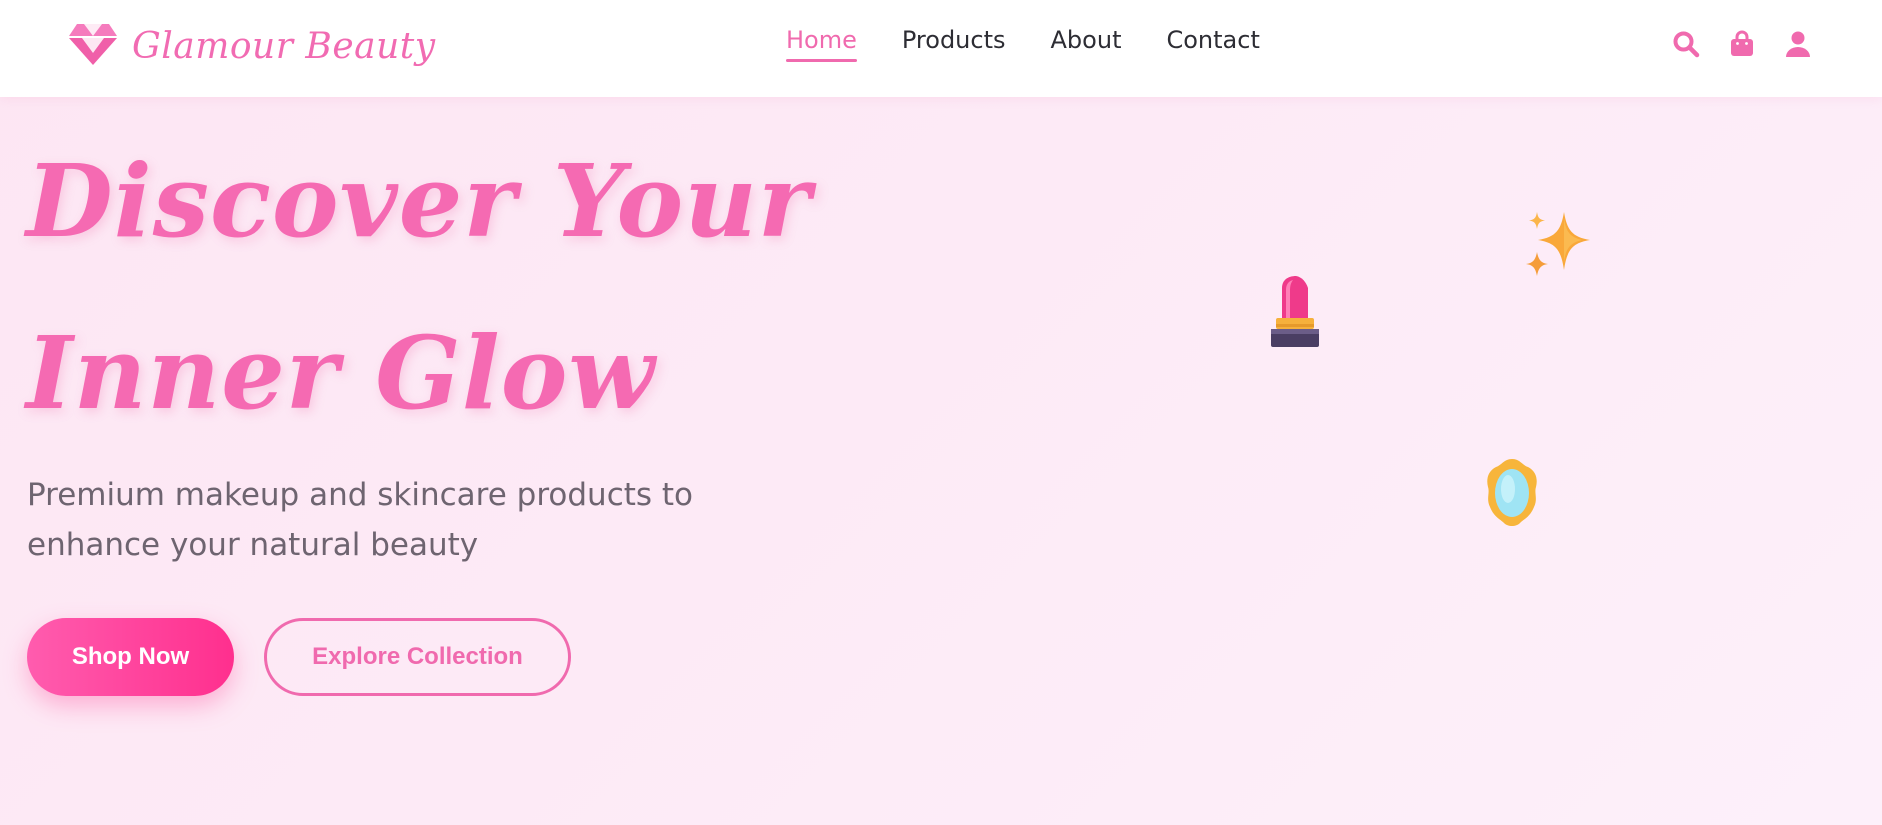 This screenshot has height=825, width=1882. Describe the element at coordinates (417, 657) in the screenshot. I see `explore-collection-button: Explore Collection` at that location.